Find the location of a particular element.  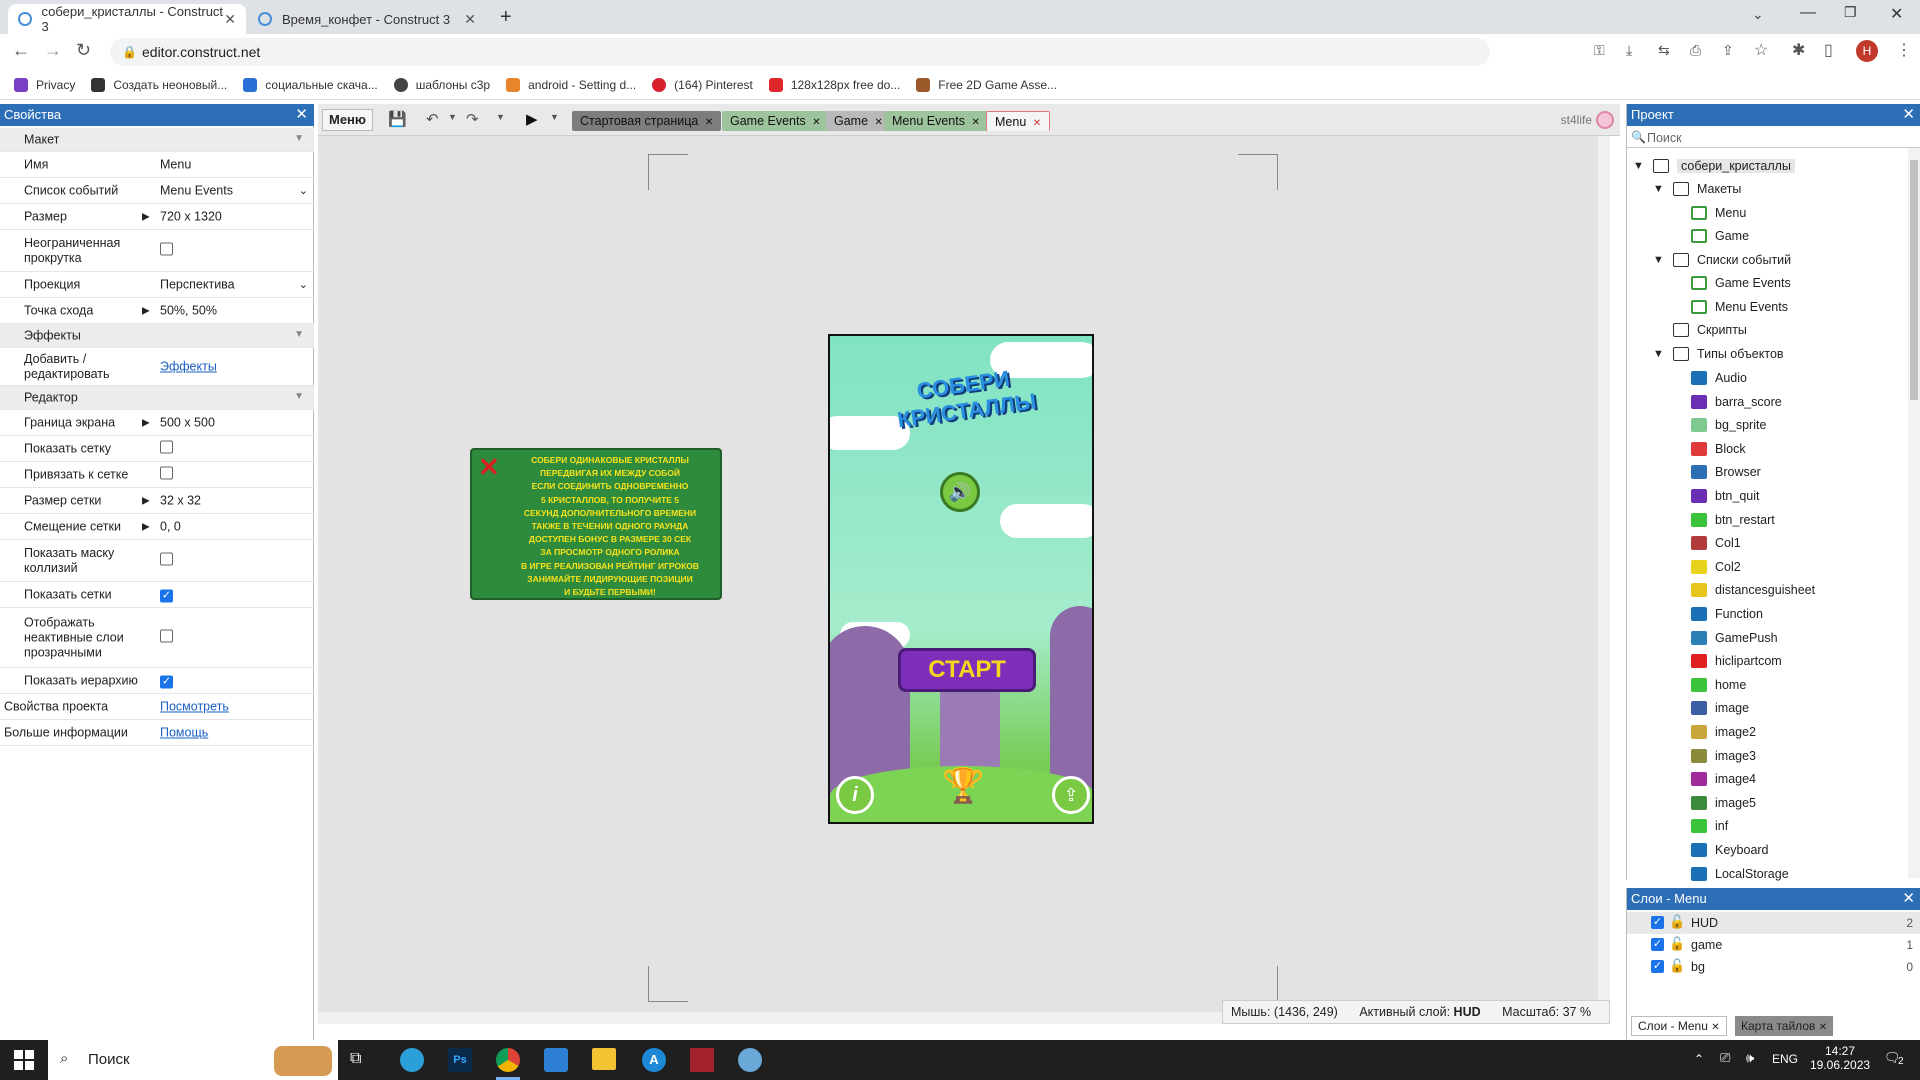

close-x-icon: ✕ is located at coordinates (489, 467).